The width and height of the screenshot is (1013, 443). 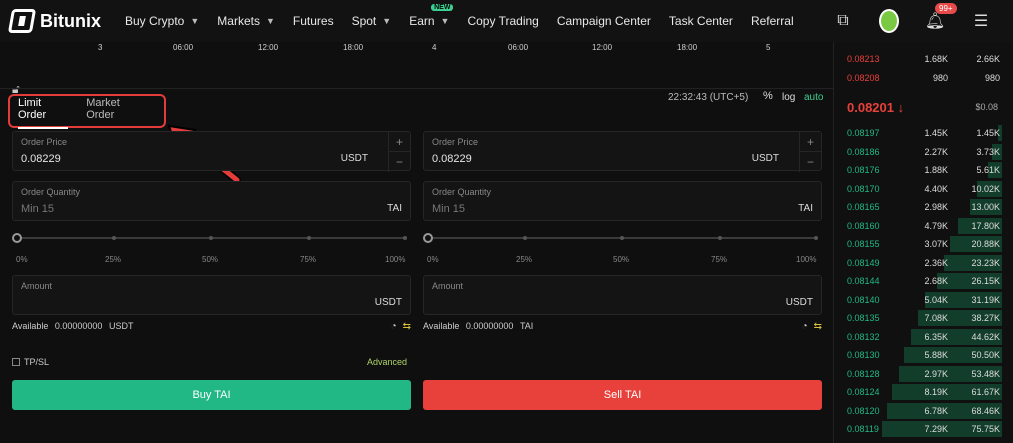 I want to click on bid-row: 0.08149 2.36K 23.23K, so click(x=923, y=263).